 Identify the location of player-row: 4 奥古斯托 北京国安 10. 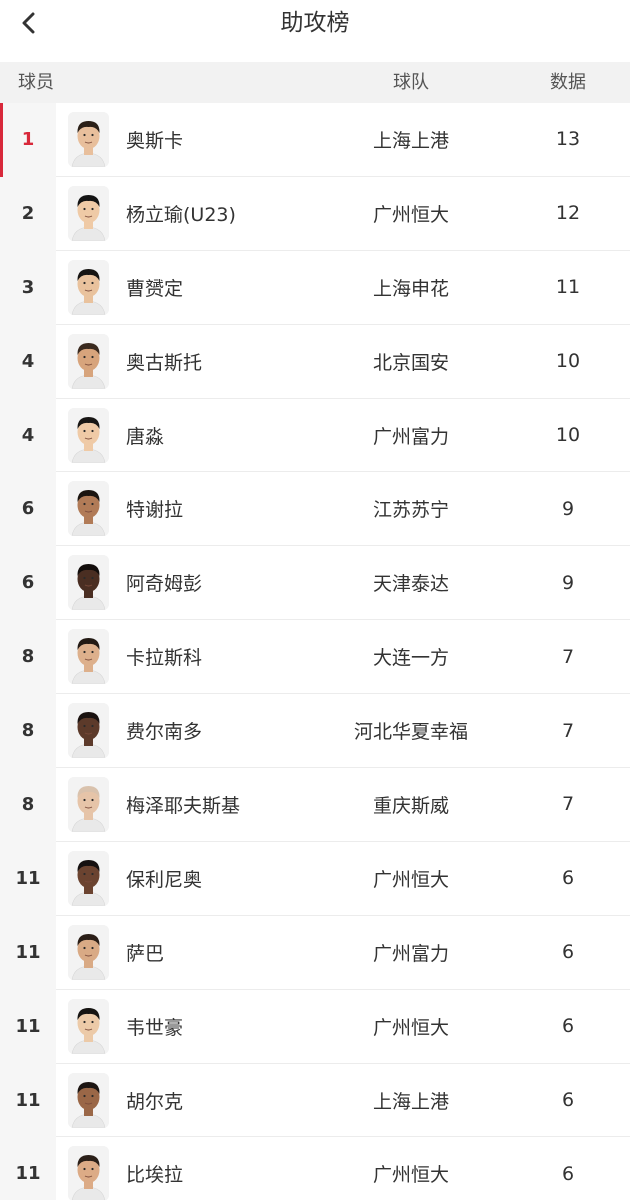
(315, 361).